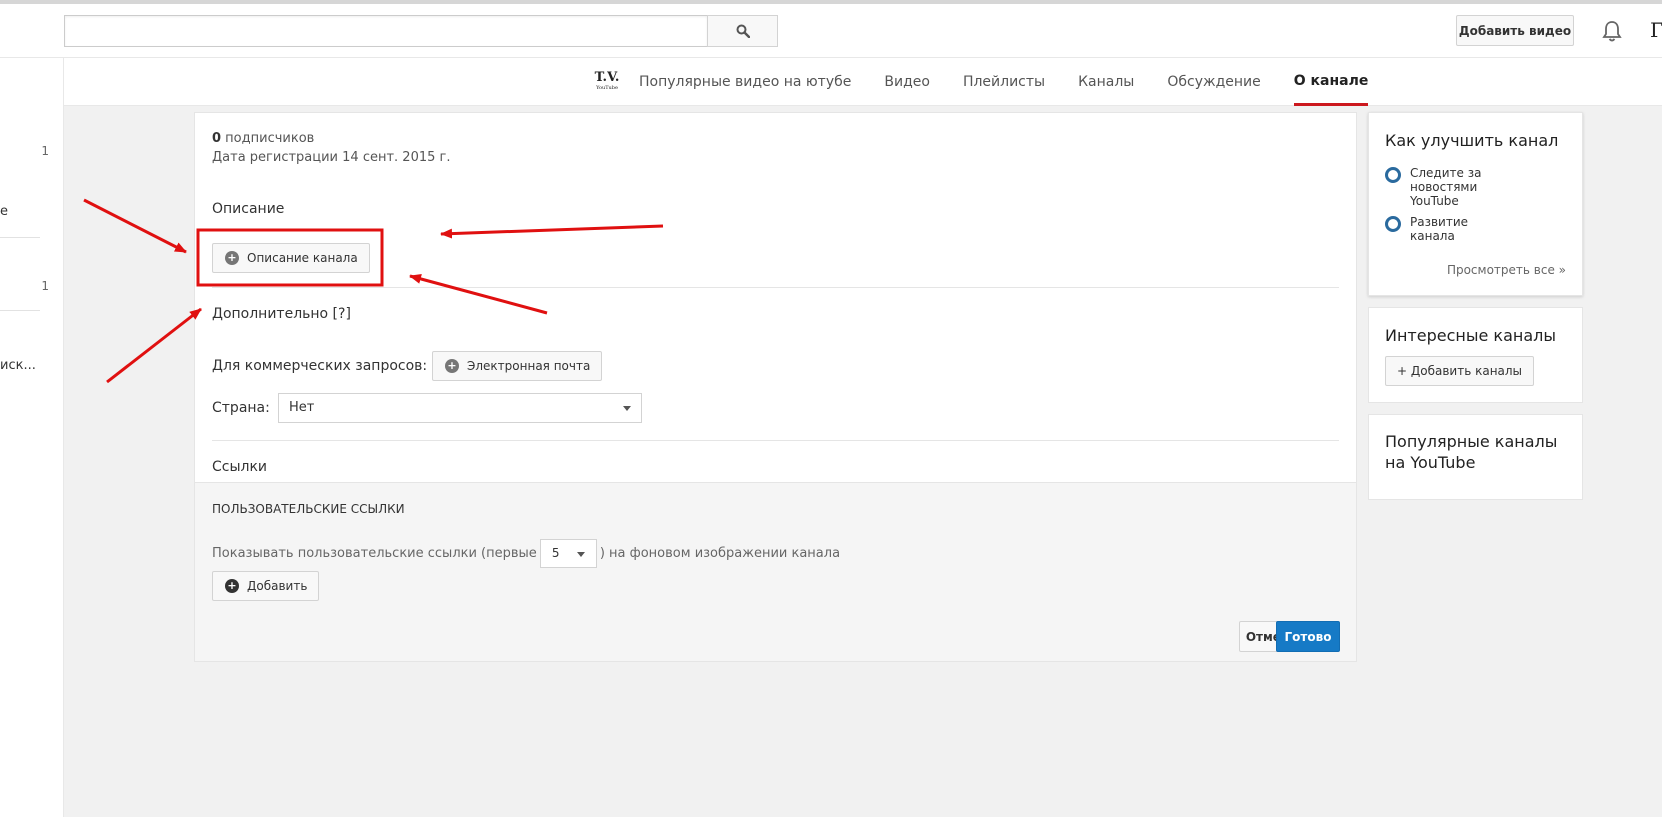  I want to click on annotation-highlight-box, so click(290, 257).